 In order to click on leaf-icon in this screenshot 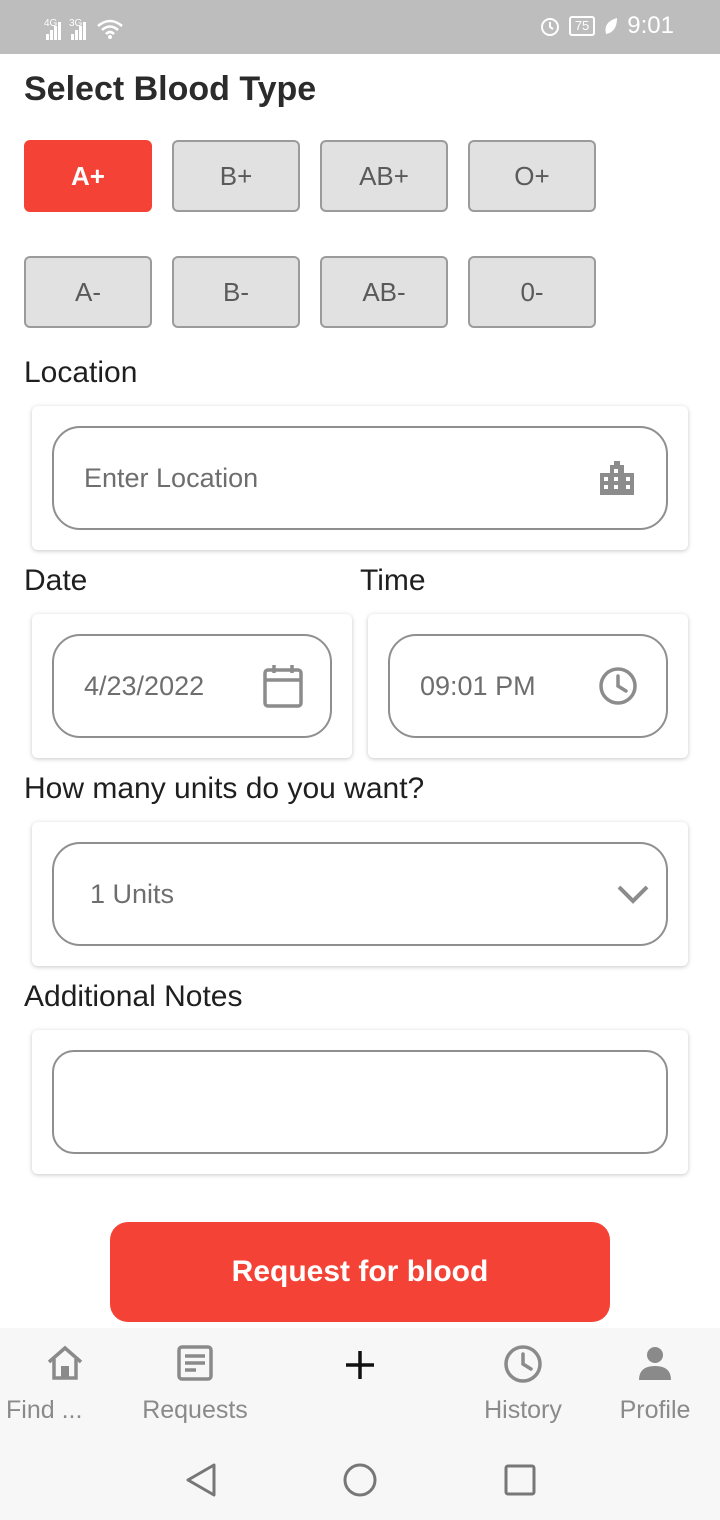, I will do `click(611, 26)`.